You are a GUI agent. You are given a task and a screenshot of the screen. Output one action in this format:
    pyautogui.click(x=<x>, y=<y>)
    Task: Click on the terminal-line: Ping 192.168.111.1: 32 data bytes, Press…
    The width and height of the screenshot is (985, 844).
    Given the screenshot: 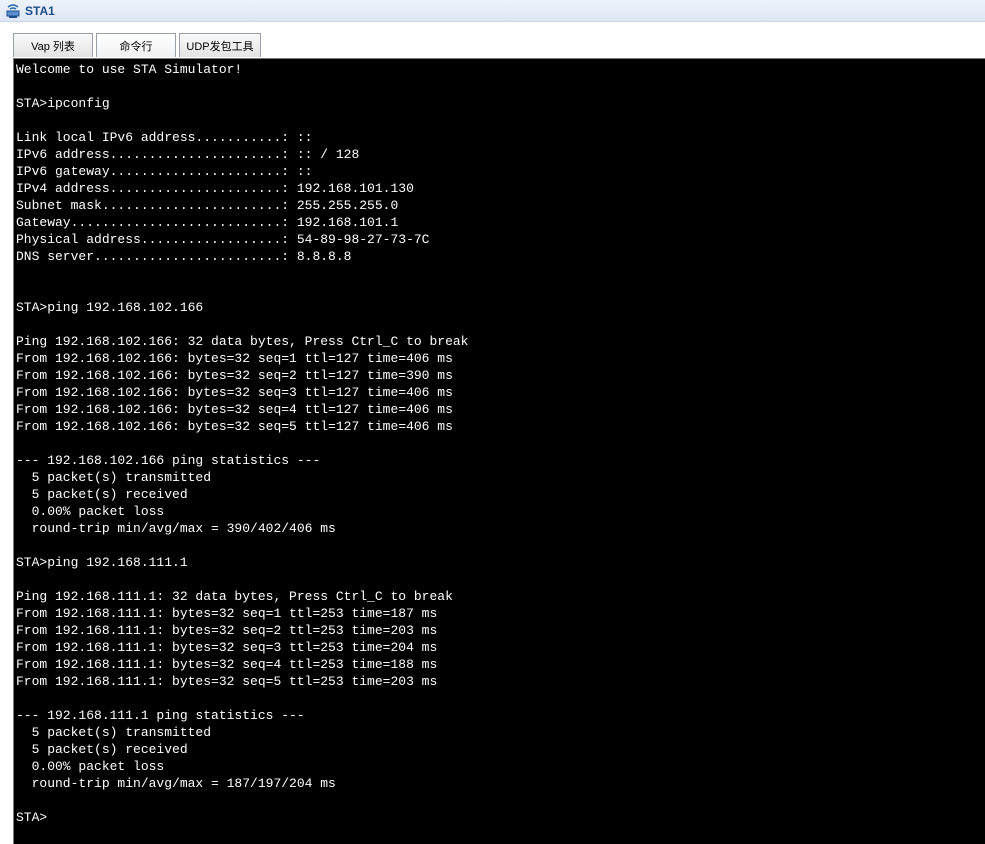 What is the action you would take?
    pyautogui.click(x=234, y=596)
    